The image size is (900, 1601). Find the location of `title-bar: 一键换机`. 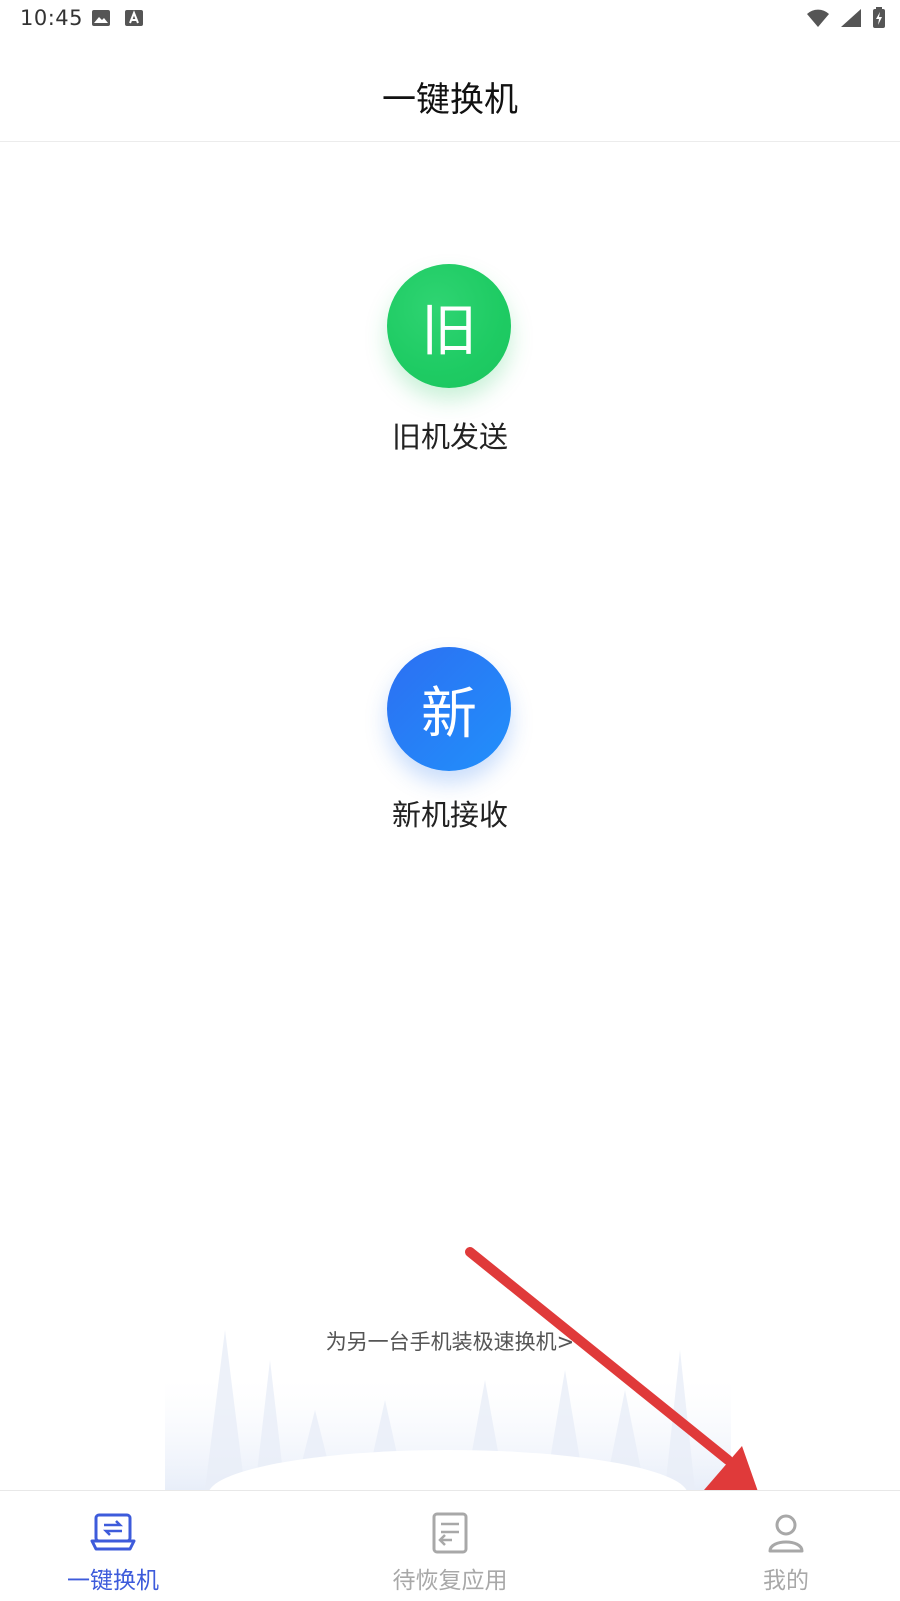

title-bar: 一键换机 is located at coordinates (450, 90).